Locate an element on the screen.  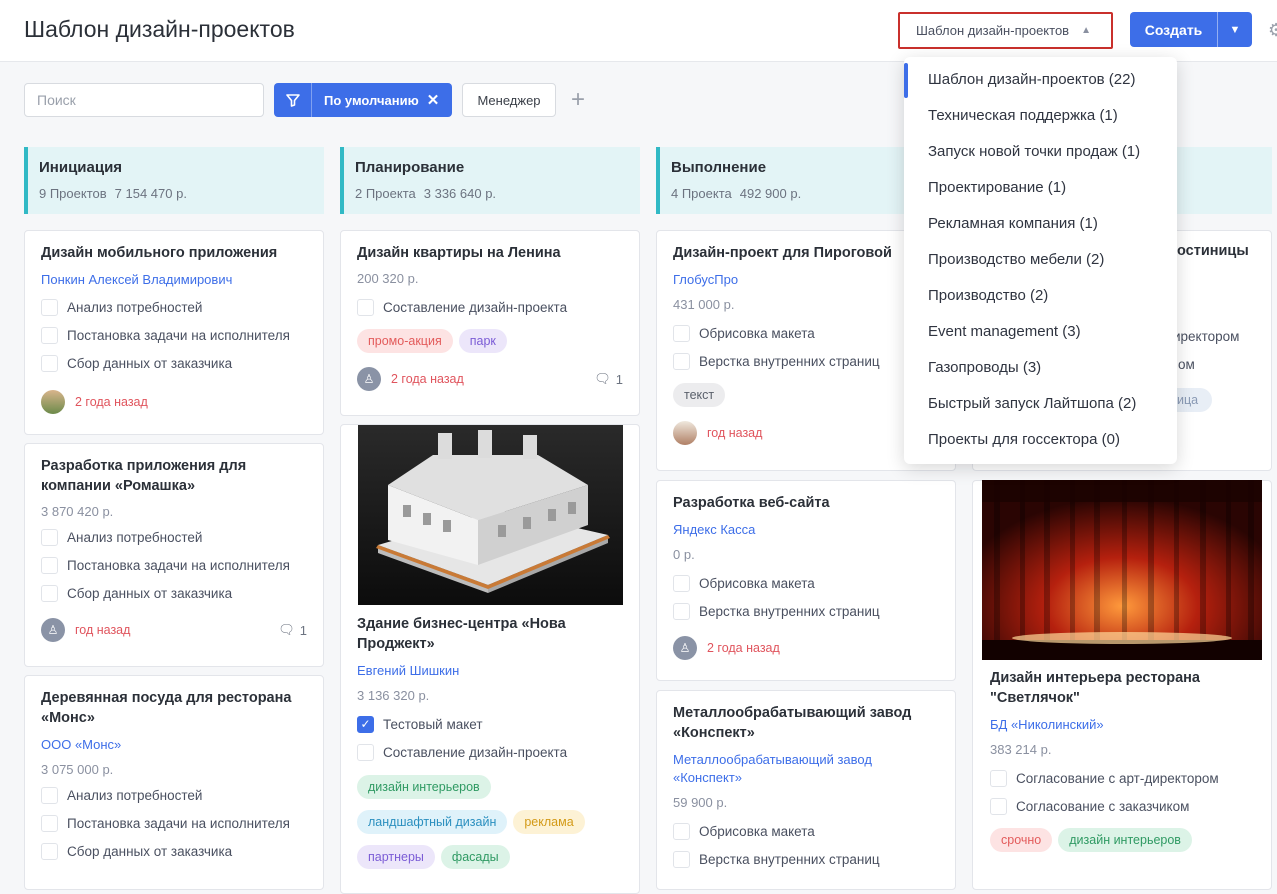
card-sum: 431 000 р. is located at coordinates (704, 304).